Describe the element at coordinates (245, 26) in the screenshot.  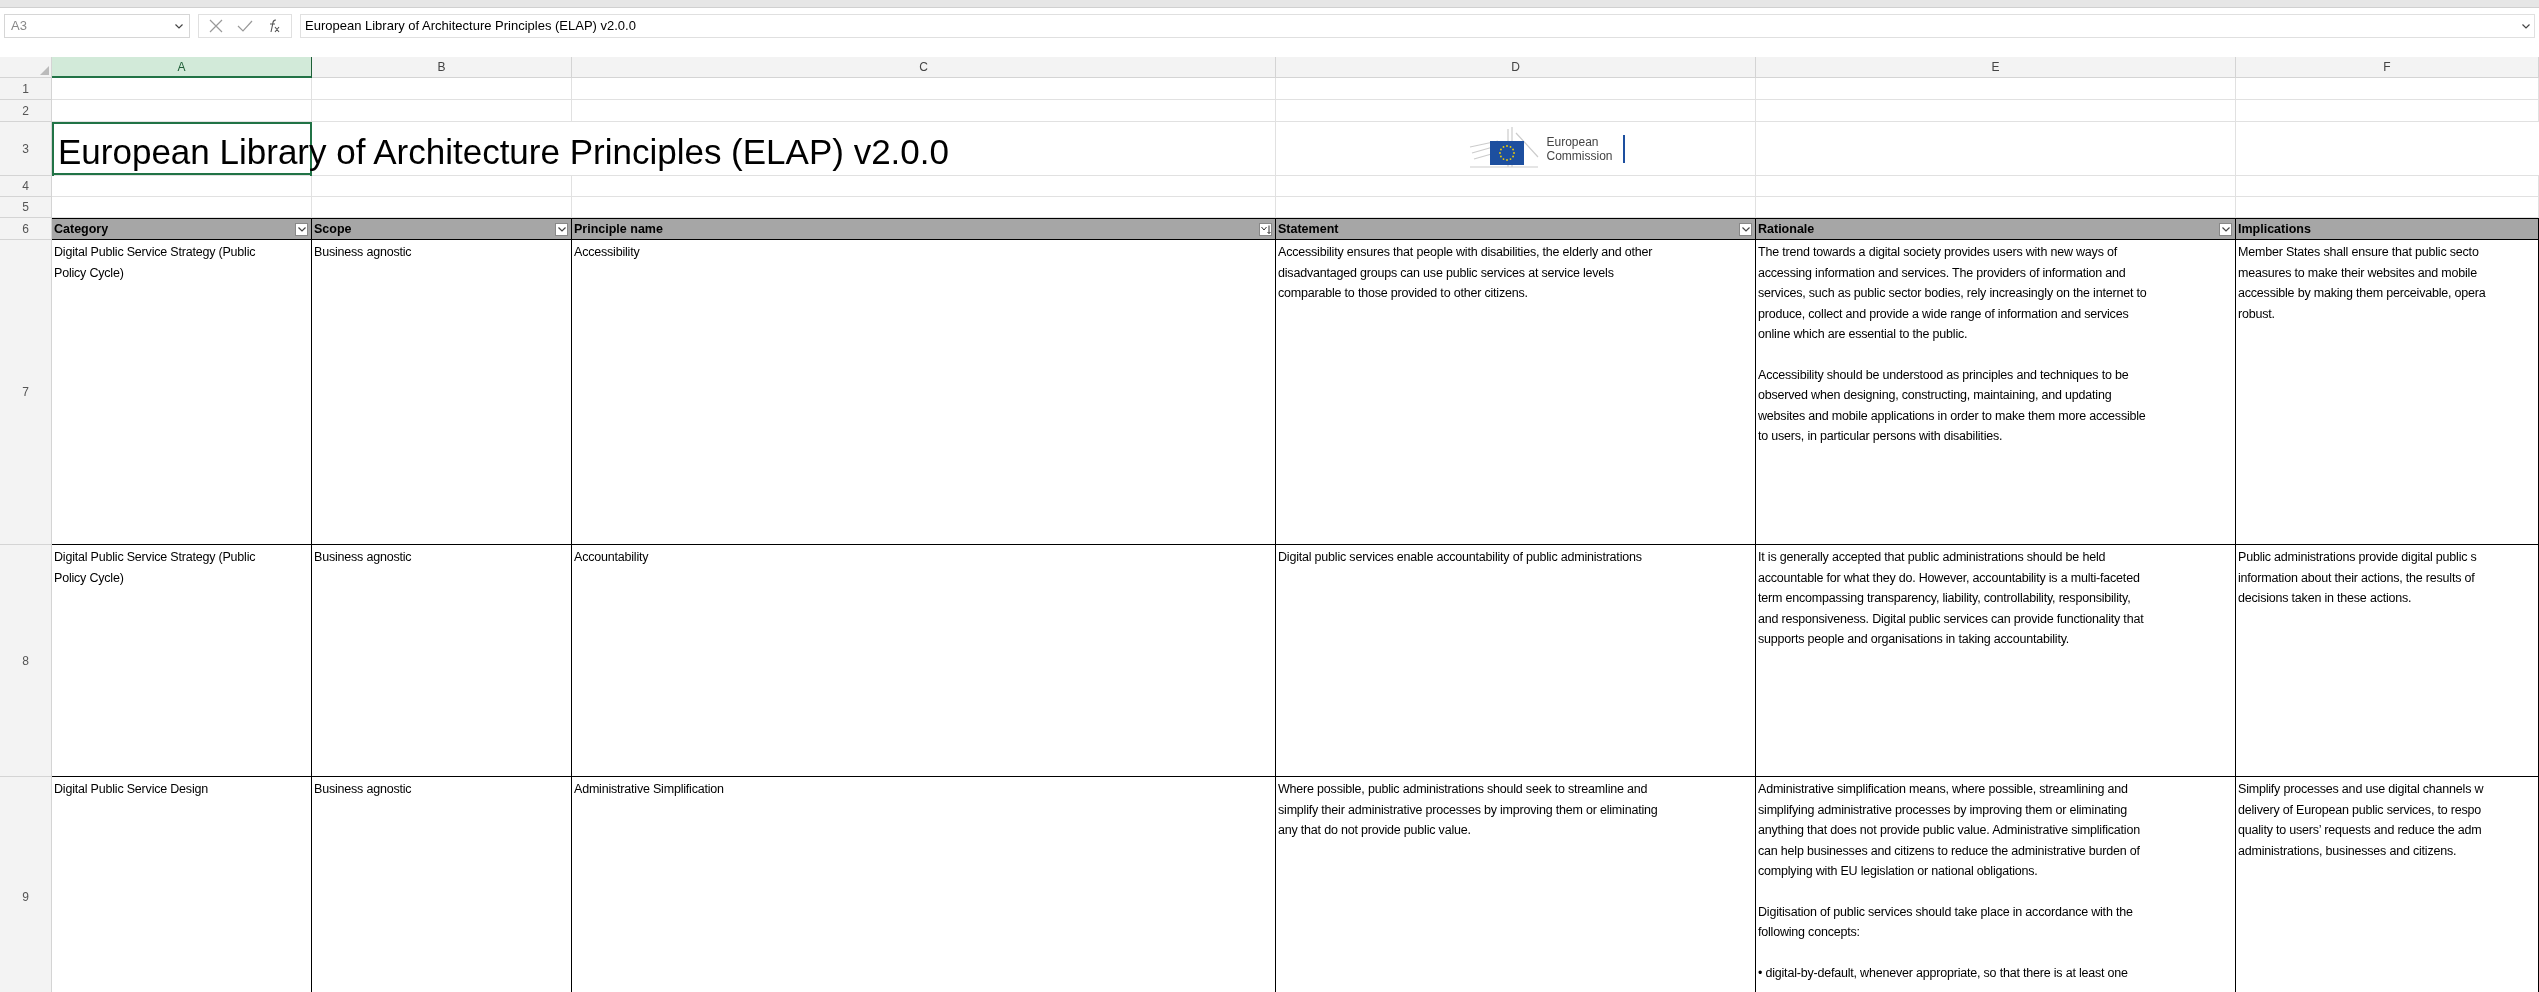
I see `enter-check-icon` at that location.